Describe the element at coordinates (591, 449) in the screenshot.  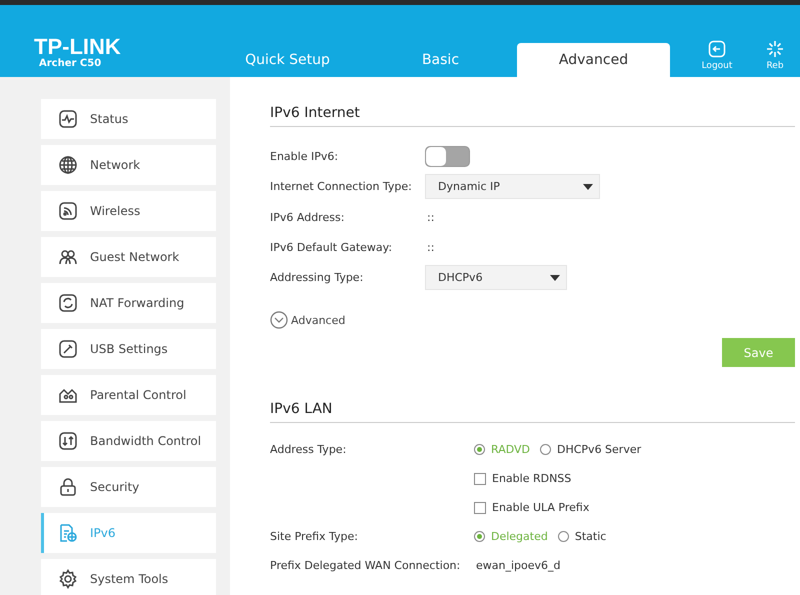
I see `radio-option: DHCPv6 Server` at that location.